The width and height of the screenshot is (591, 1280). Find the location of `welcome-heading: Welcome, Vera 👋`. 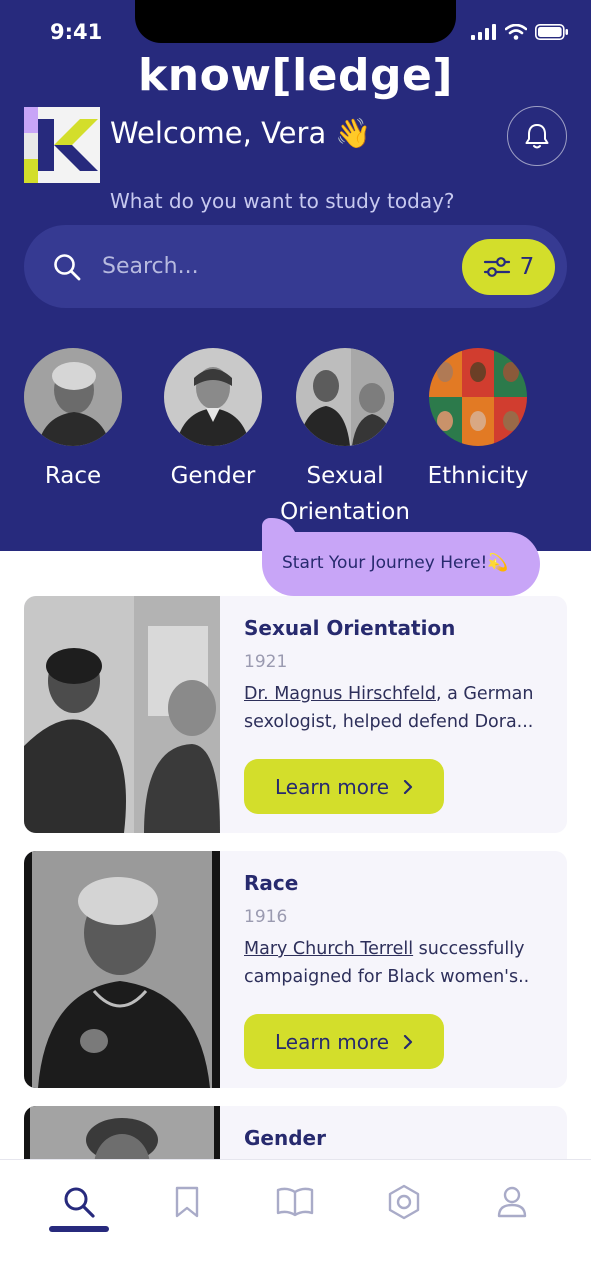

welcome-heading: Welcome, Vera 👋 is located at coordinates (241, 133).